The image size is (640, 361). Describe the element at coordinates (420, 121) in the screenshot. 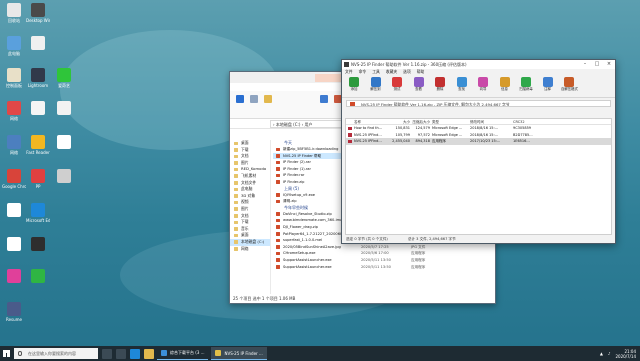

I see `column-header: 压缩后大小` at that location.